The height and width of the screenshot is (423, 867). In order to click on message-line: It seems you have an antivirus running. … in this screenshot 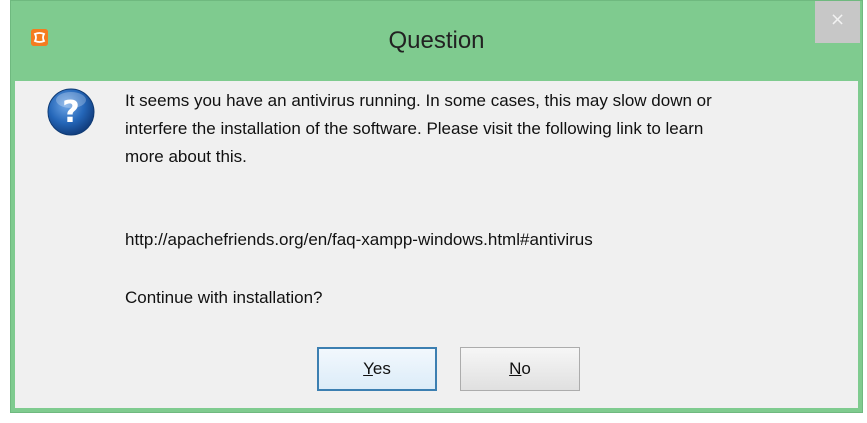, I will do `click(418, 100)`.